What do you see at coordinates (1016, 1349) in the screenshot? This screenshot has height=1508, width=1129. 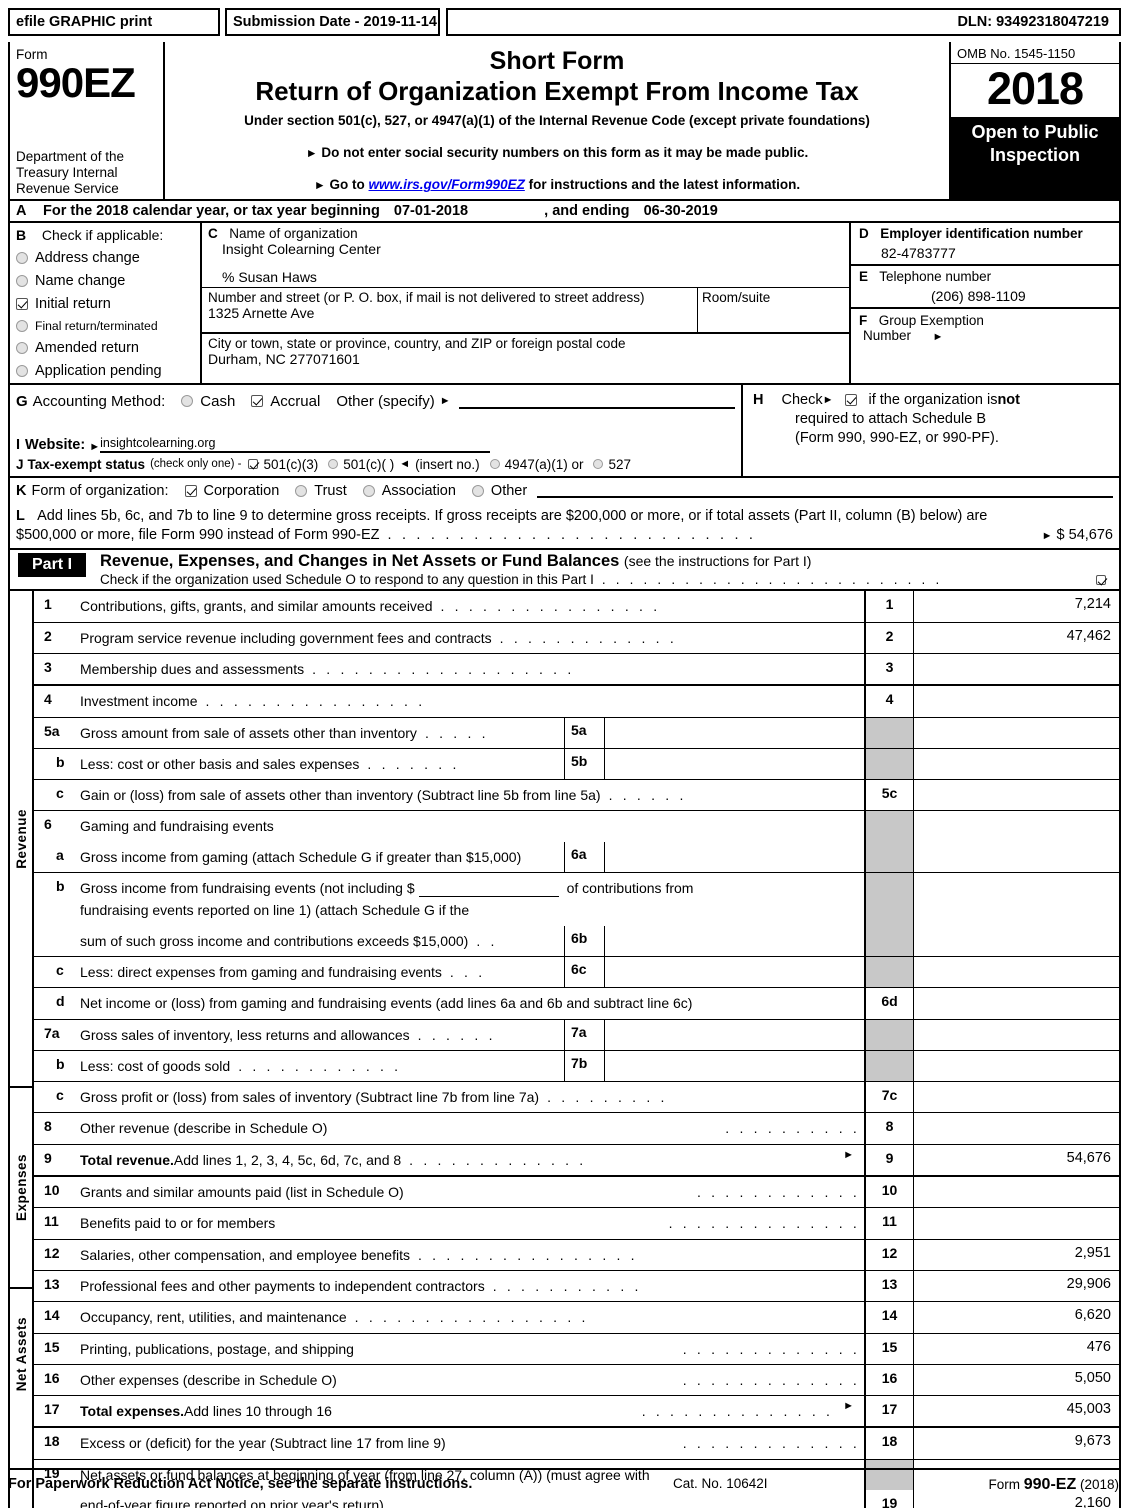 I see `line-amount: 476` at bounding box center [1016, 1349].